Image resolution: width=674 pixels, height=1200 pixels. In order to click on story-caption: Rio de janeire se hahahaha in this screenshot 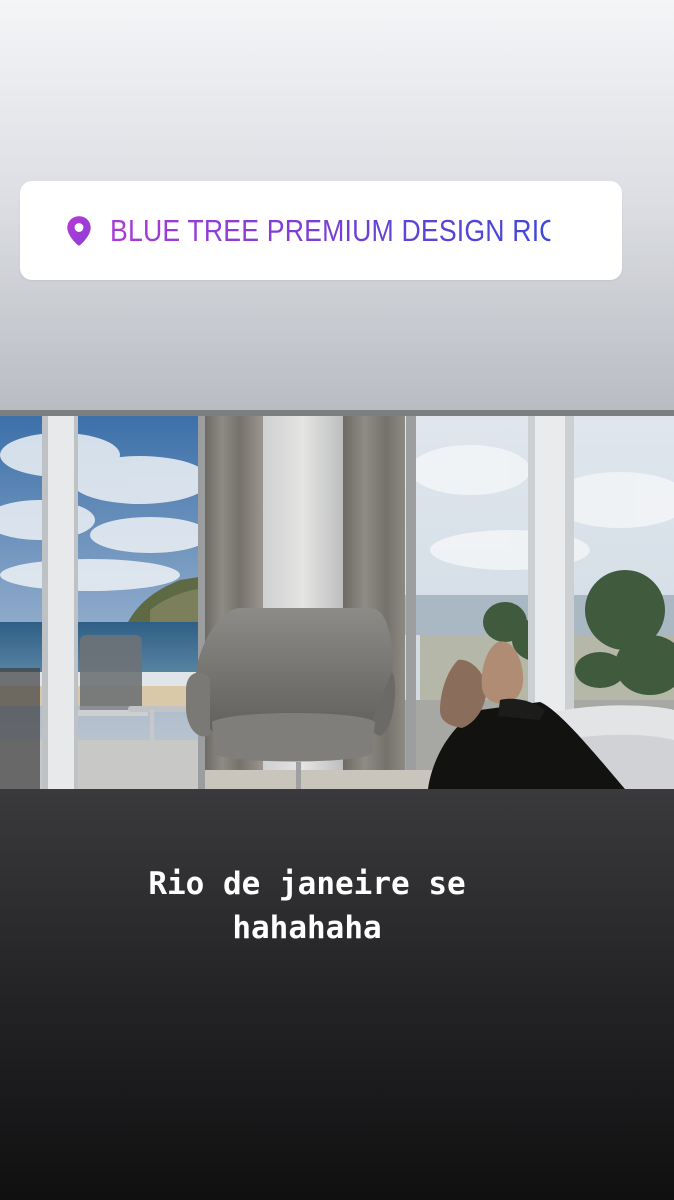, I will do `click(307, 906)`.